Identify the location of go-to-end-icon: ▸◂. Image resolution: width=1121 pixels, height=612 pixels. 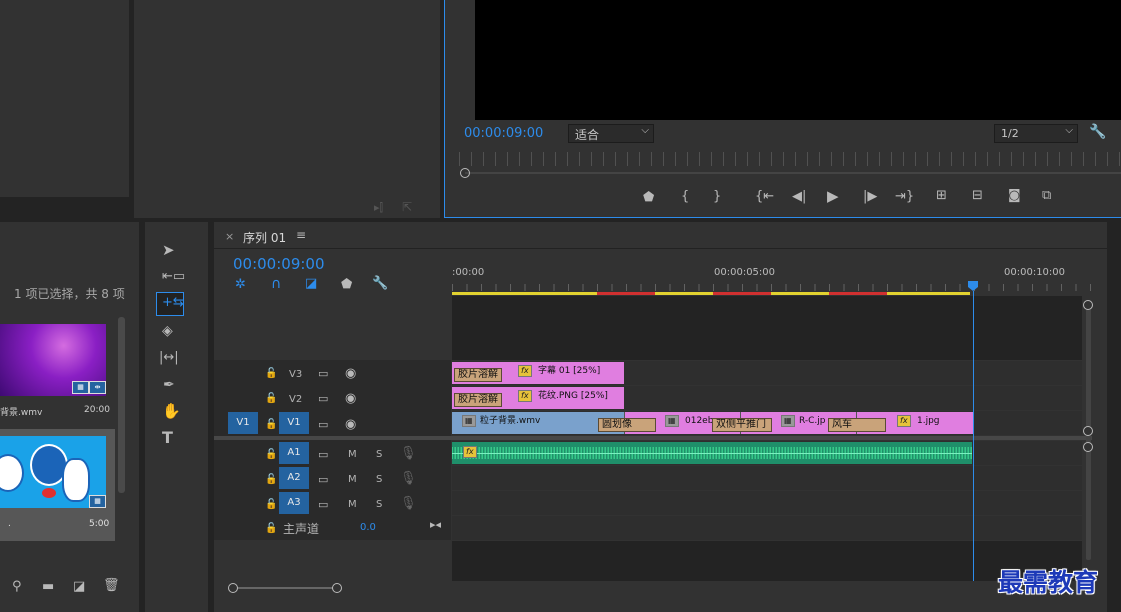
(435, 525).